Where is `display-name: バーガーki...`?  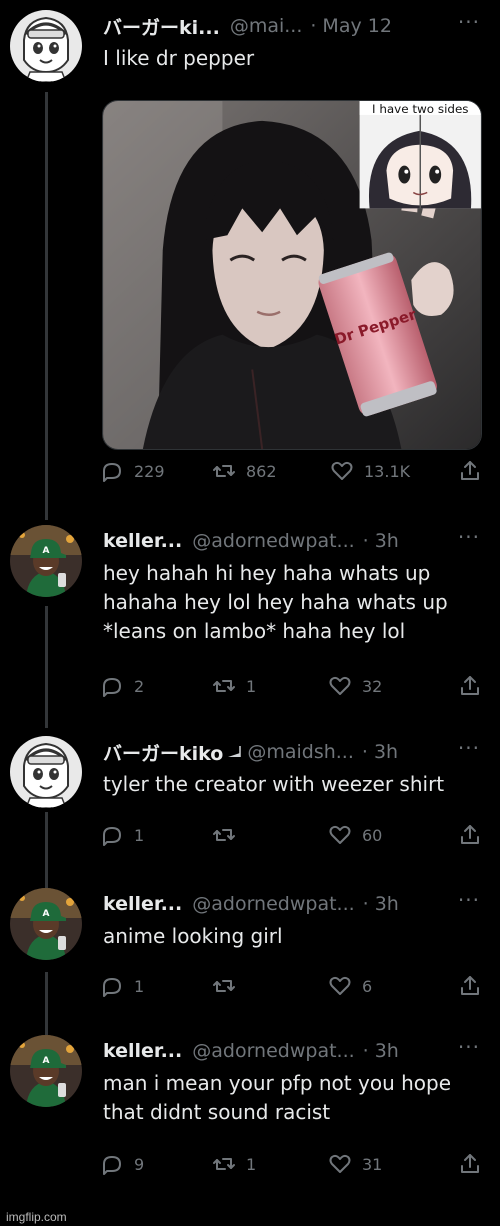 display-name: バーガーki... is located at coordinates (161, 26).